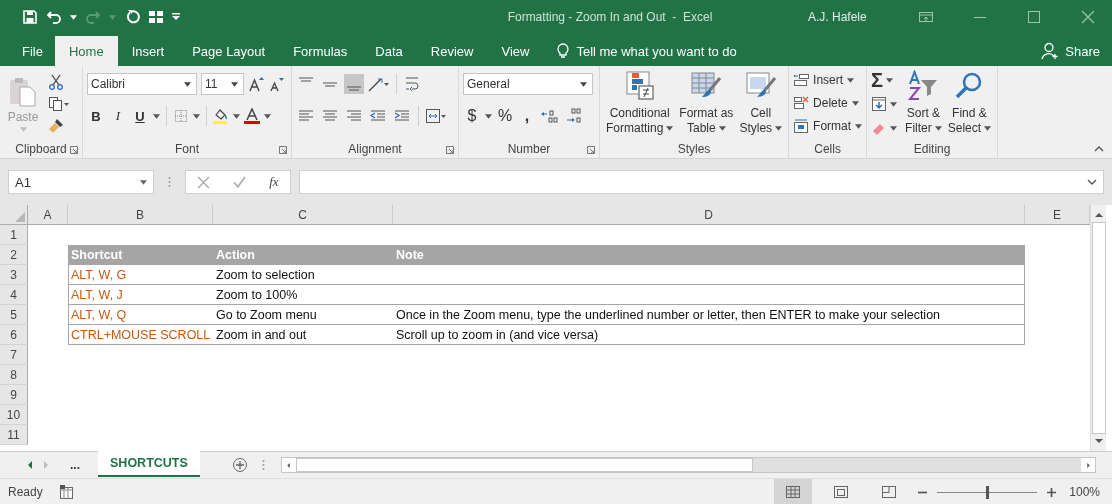 Image resolution: width=1112 pixels, height=504 pixels. I want to click on formula-input, so click(701, 182).